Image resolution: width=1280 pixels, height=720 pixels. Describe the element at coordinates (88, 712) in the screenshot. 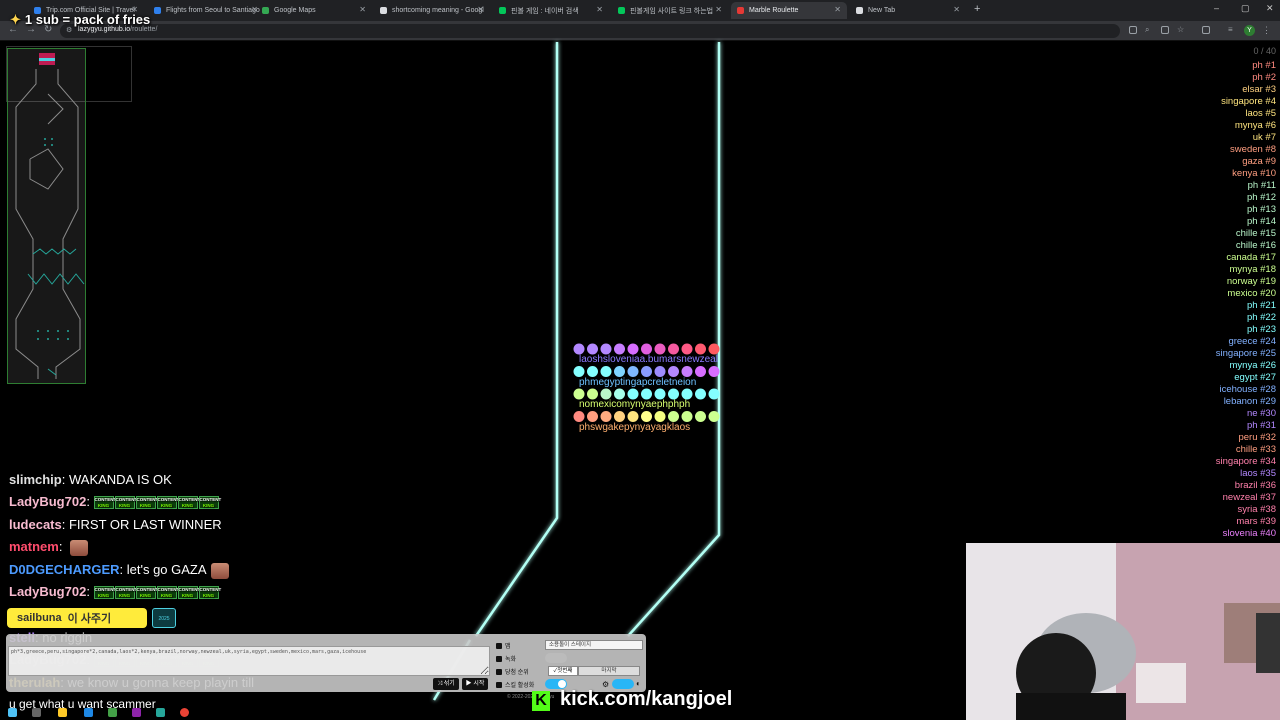

I see `edge-icon` at that location.